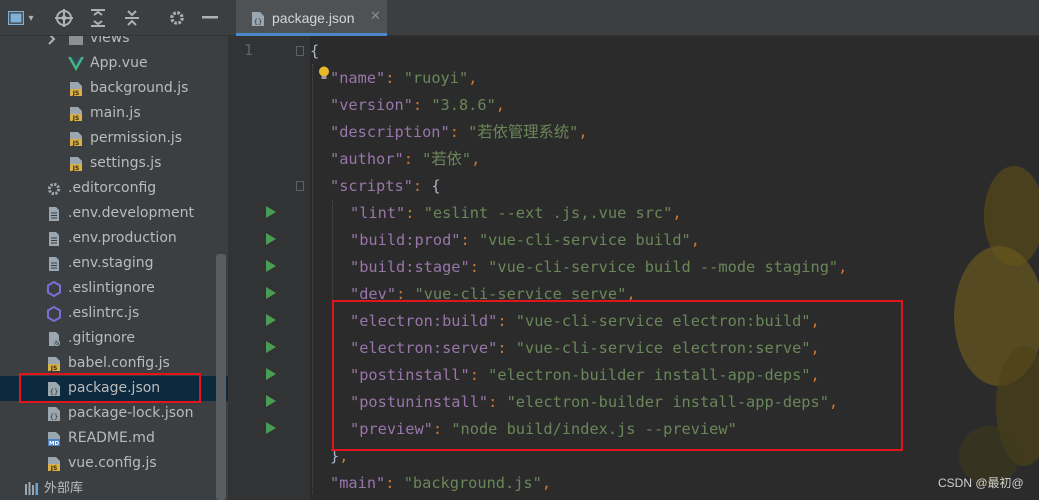 Image resolution: width=1039 pixels, height=500 pixels. What do you see at coordinates (114, 113) in the screenshot?
I see `tree-item-main-js: JS main.js` at bounding box center [114, 113].